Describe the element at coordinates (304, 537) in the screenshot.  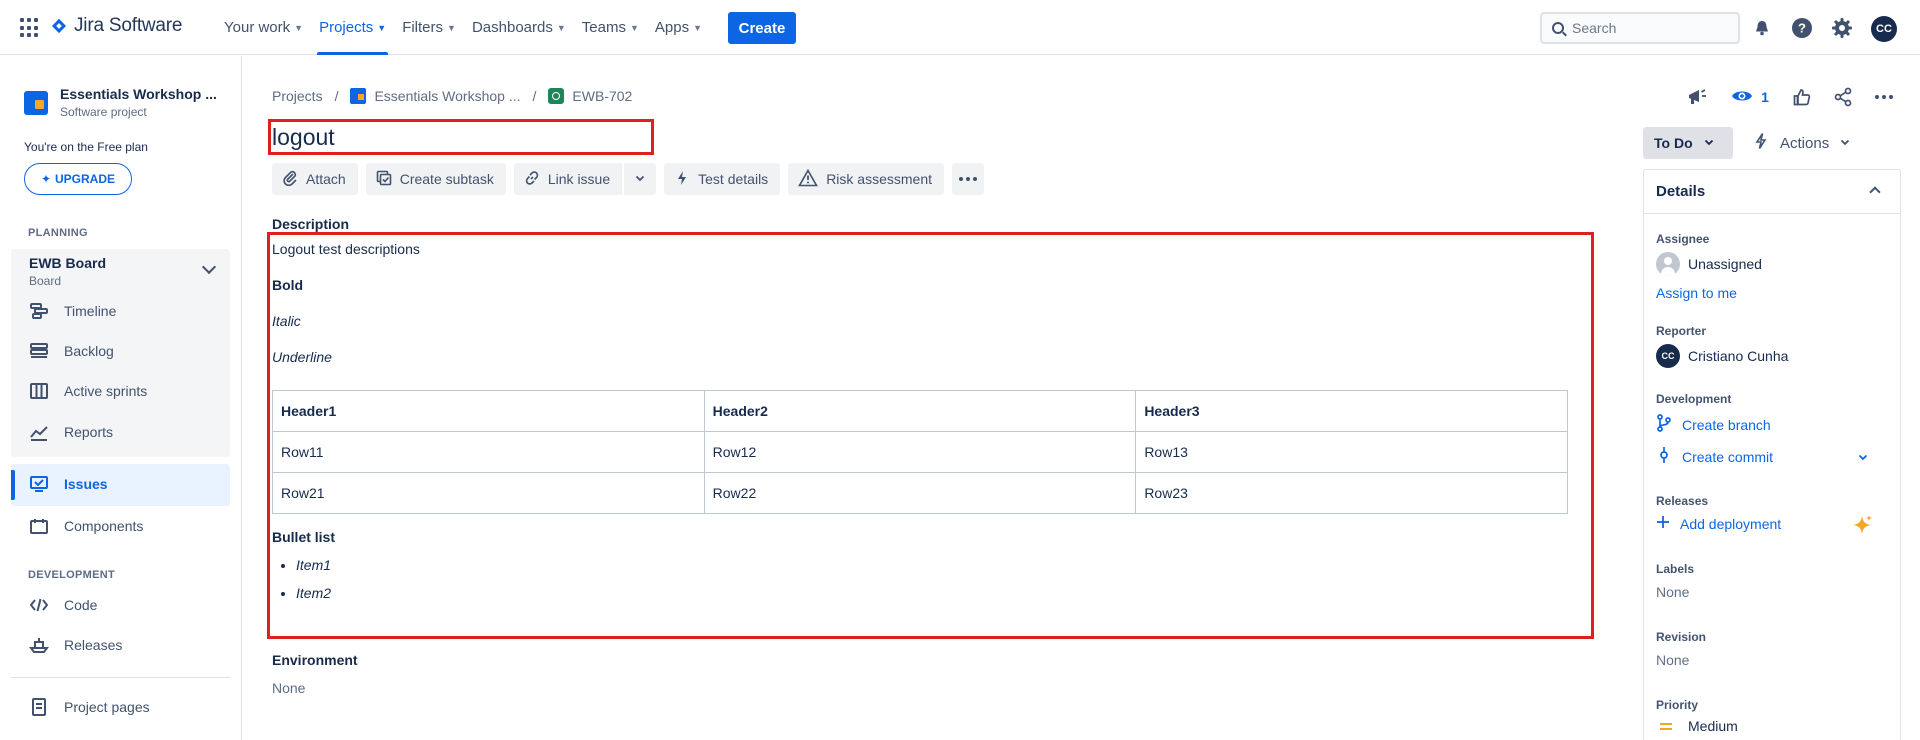
I see `bullet-list-heading: Bullet list` at that location.